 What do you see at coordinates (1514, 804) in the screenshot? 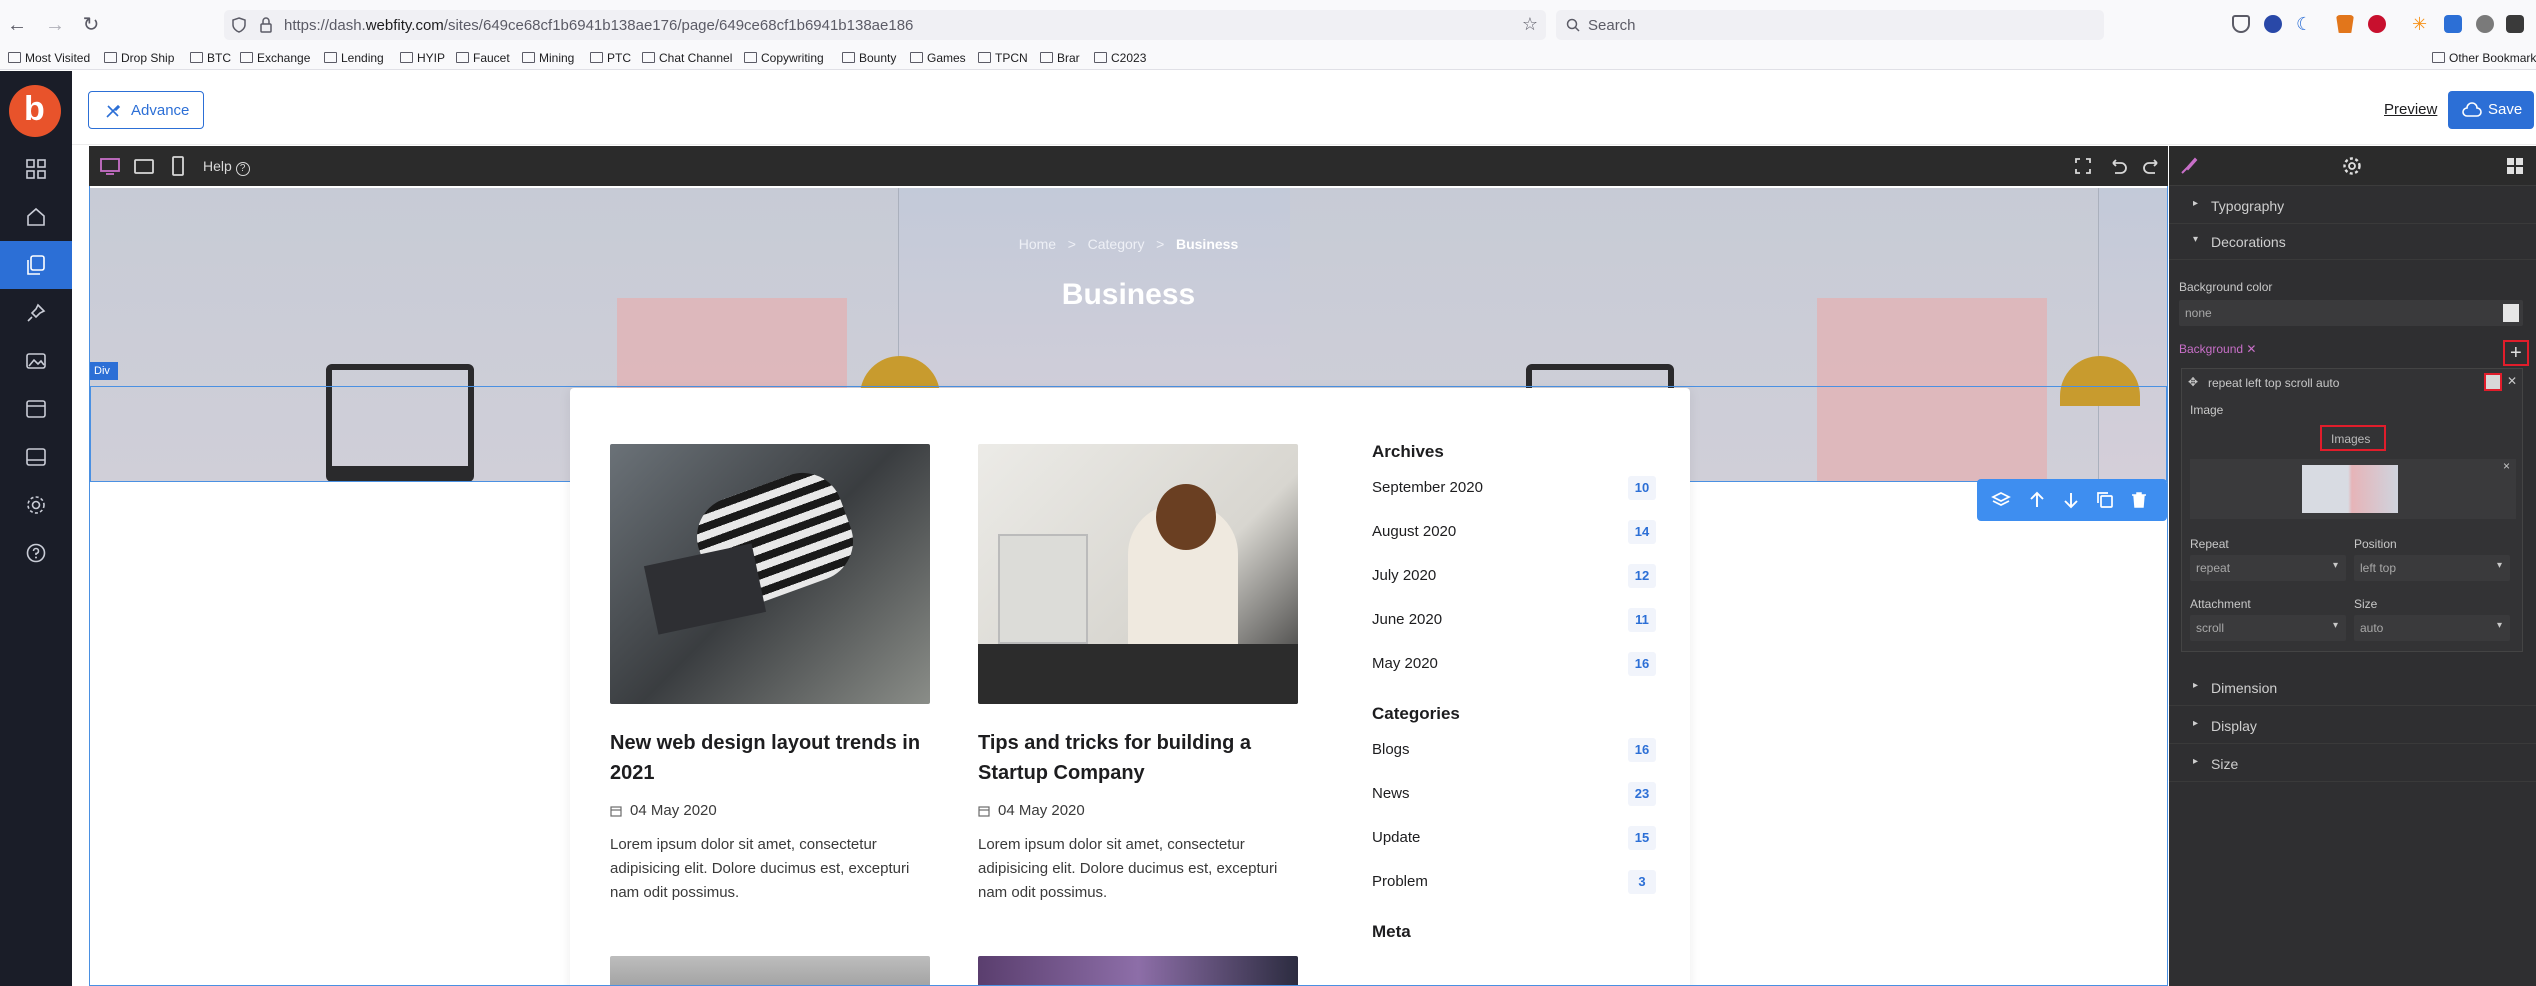
I see `category-item: News 23` at bounding box center [1514, 804].